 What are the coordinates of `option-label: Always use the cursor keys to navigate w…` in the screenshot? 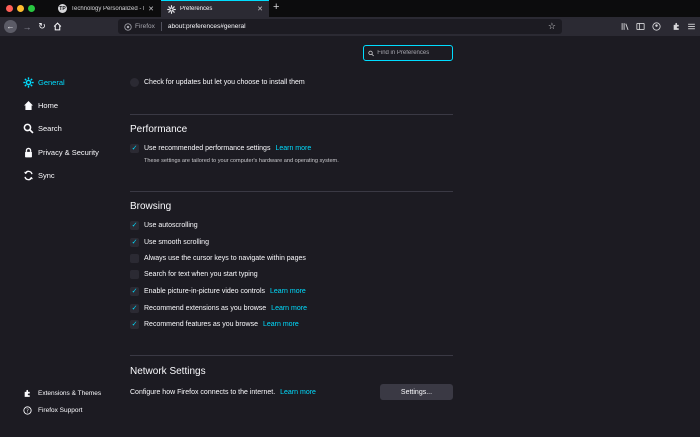 It's located at (225, 258).